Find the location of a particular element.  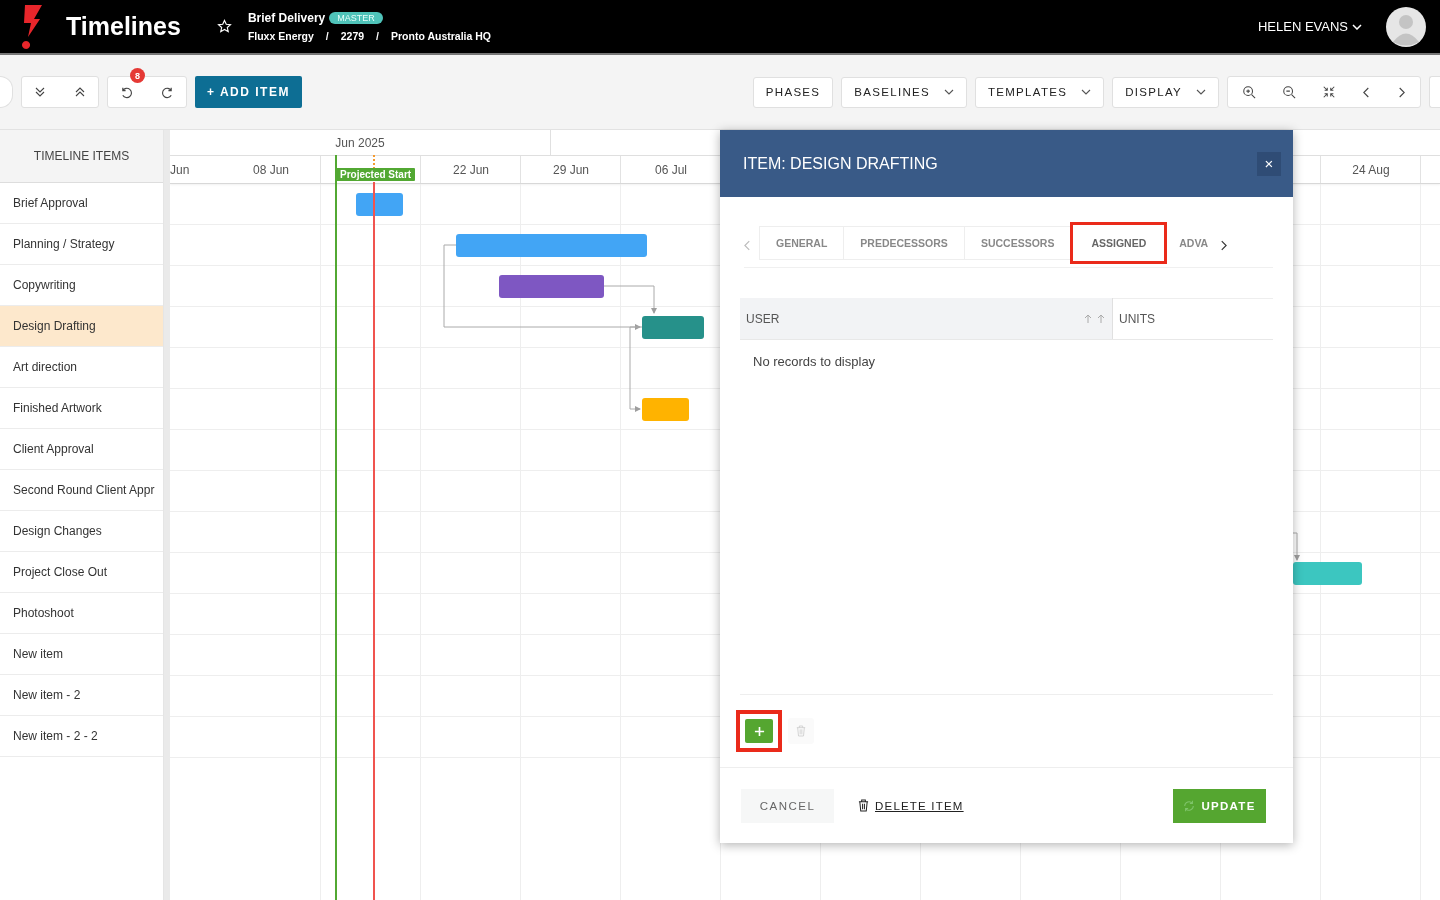

scroll-right-icon is located at coordinates (1224, 245).